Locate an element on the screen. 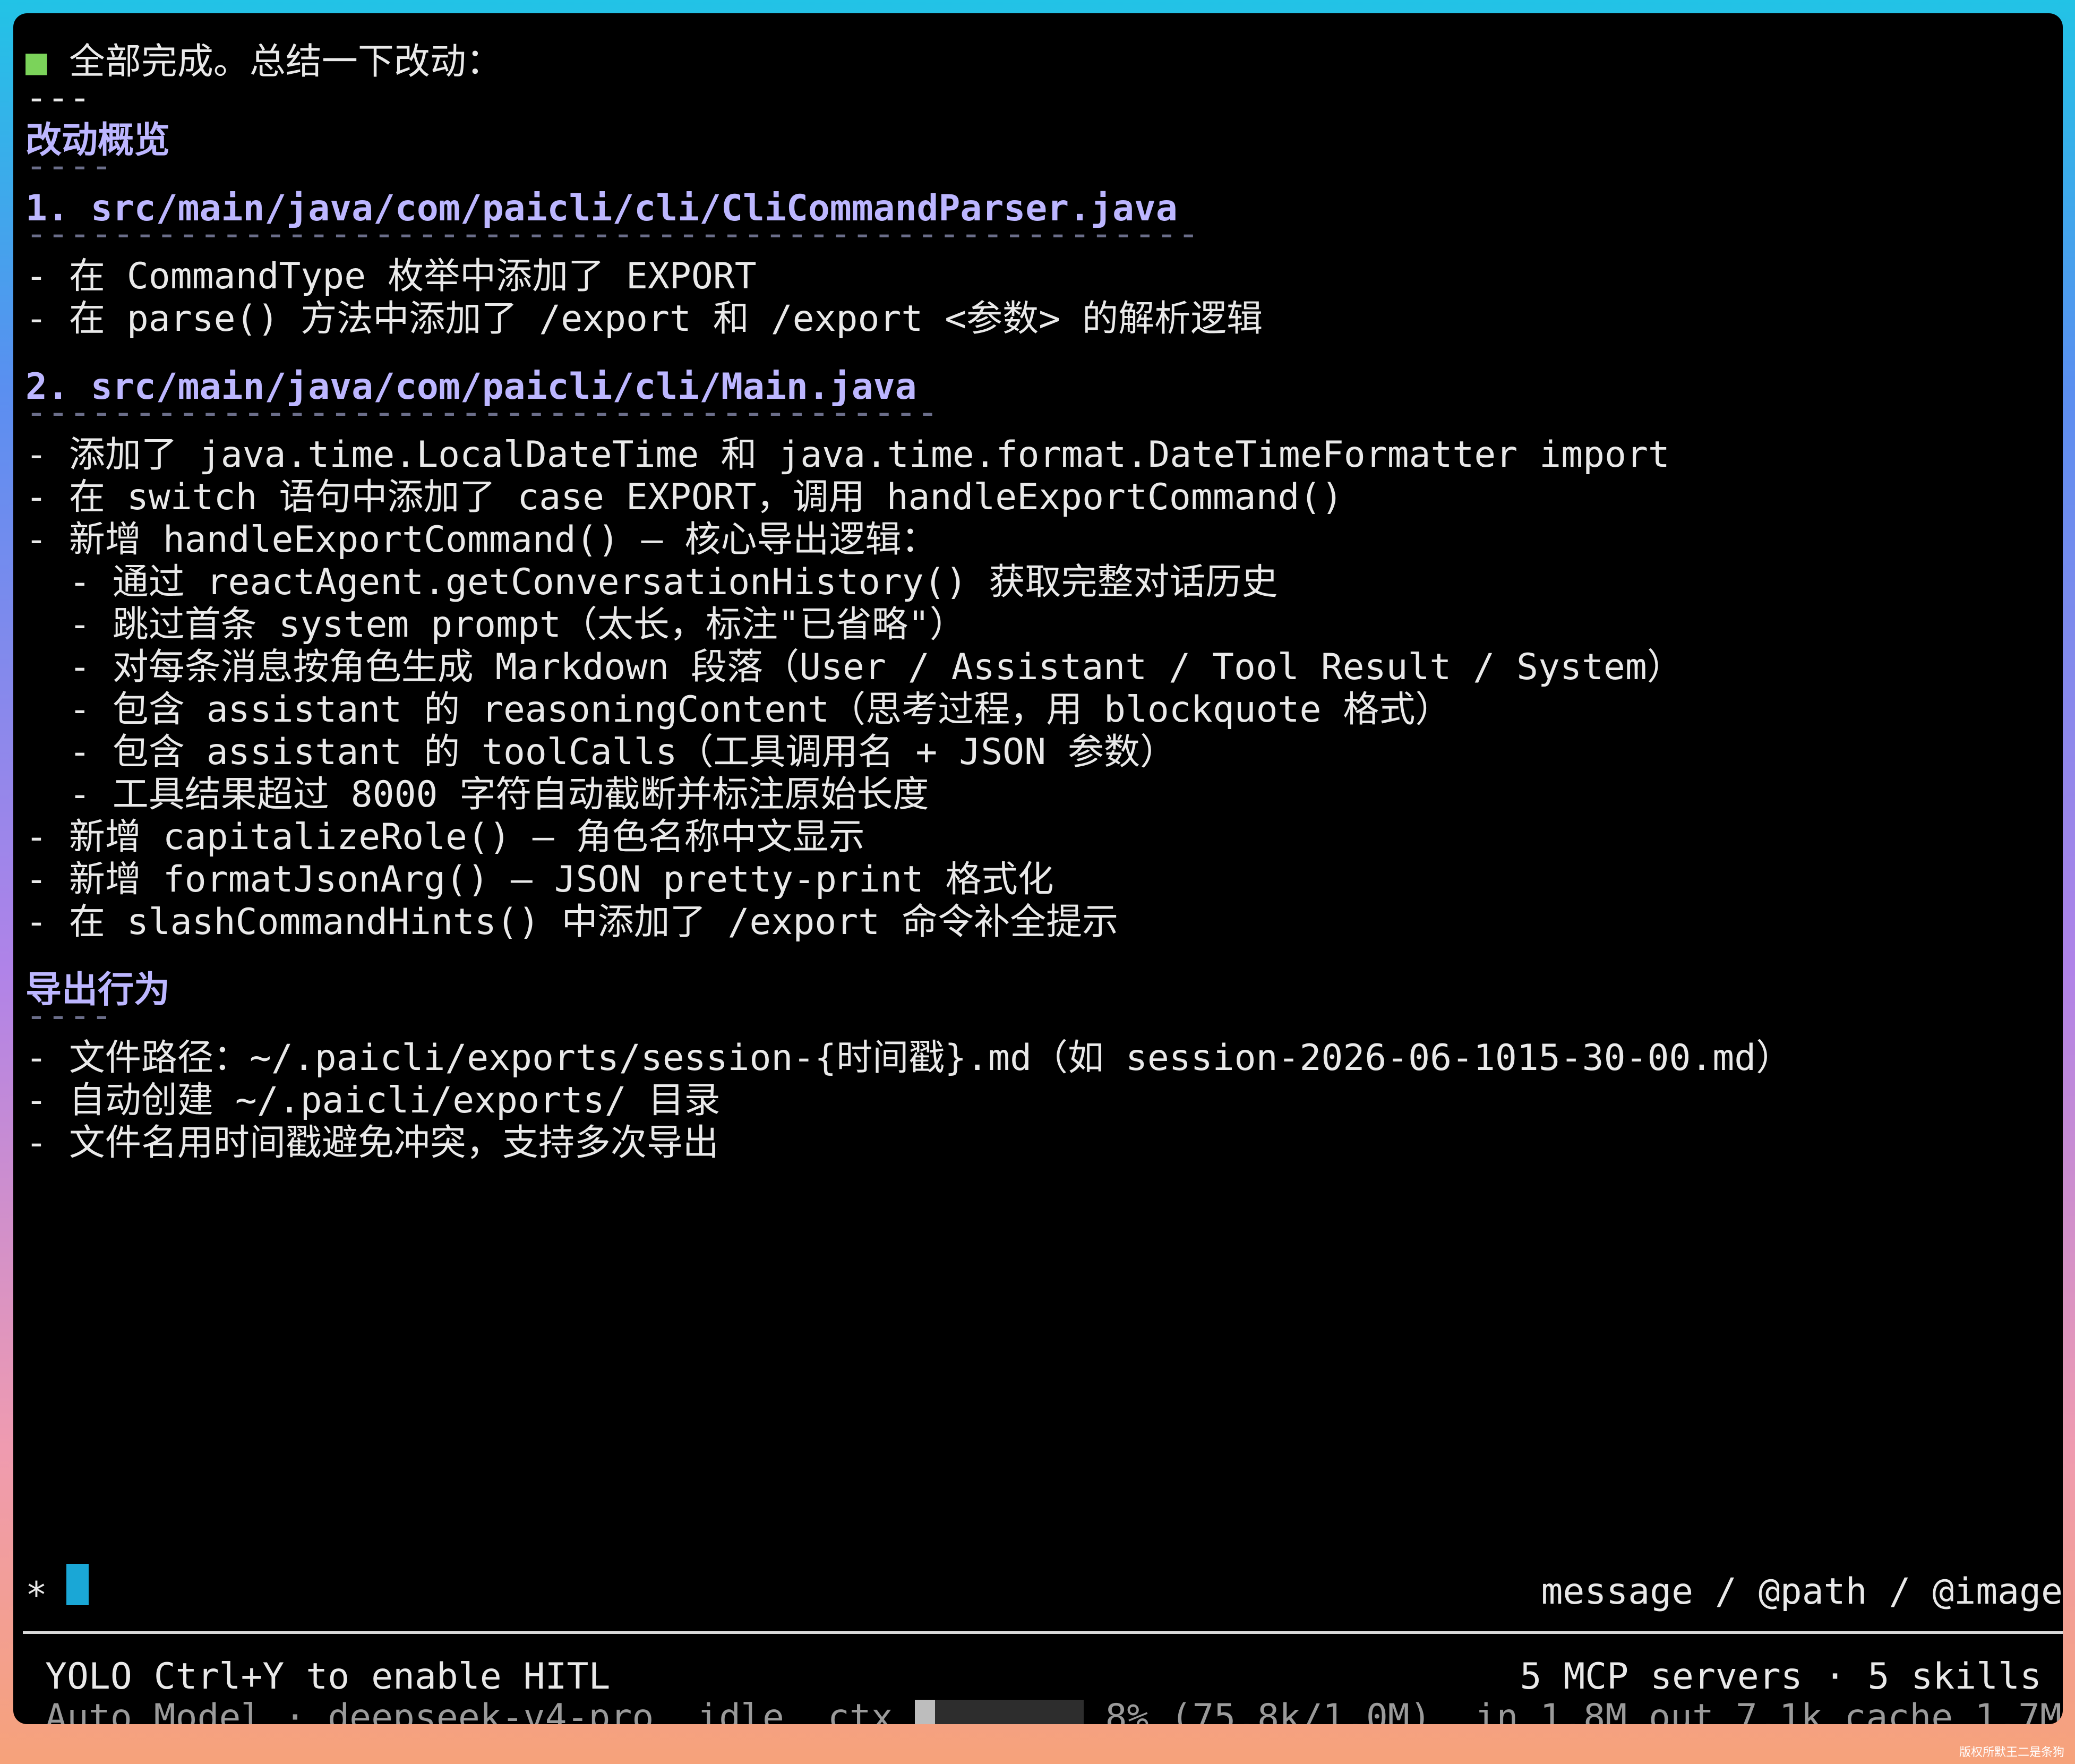 The height and width of the screenshot is (1764, 2075). list-item: - 工具结果超过 8000 字符自动截断并标注原始长度 is located at coordinates (477, 795).